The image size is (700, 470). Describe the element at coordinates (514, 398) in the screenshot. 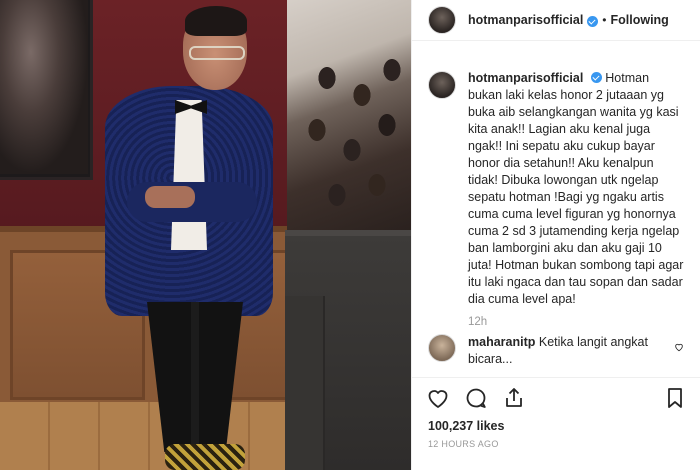

I see `share-icon` at that location.